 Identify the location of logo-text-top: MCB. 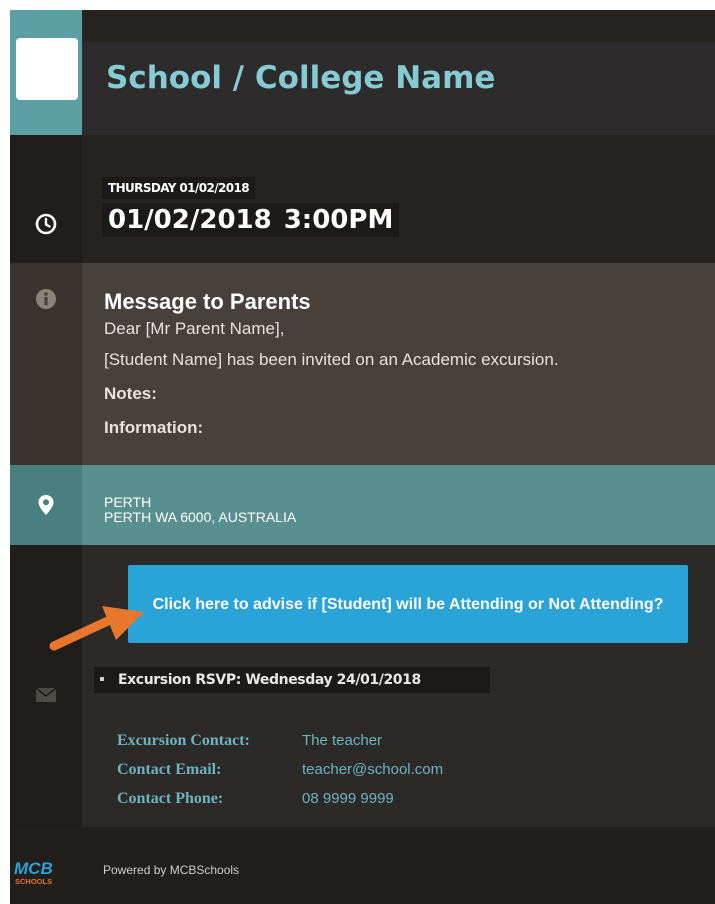
(33, 868).